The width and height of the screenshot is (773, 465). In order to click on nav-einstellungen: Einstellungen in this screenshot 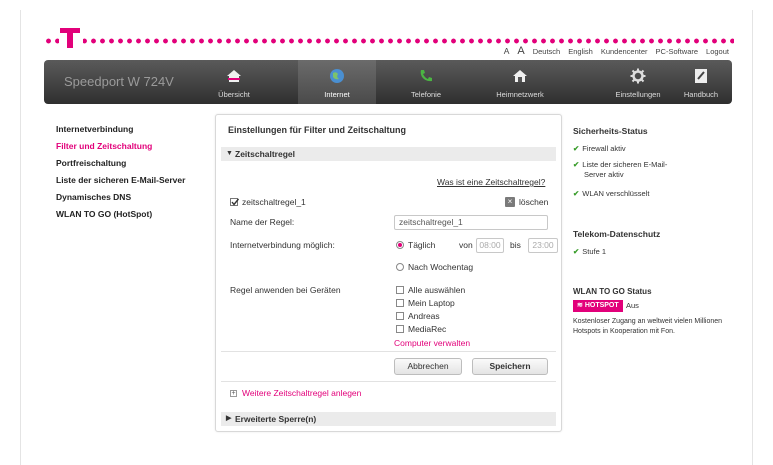, I will do `click(638, 82)`.